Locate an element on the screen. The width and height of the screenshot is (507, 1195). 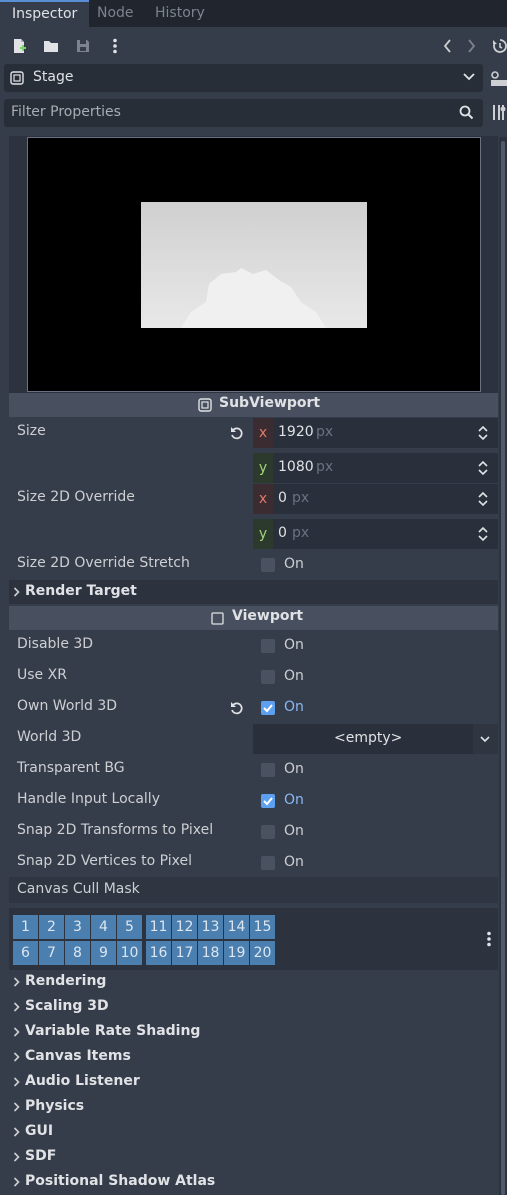
forward-icon is located at coordinates (471, 46).